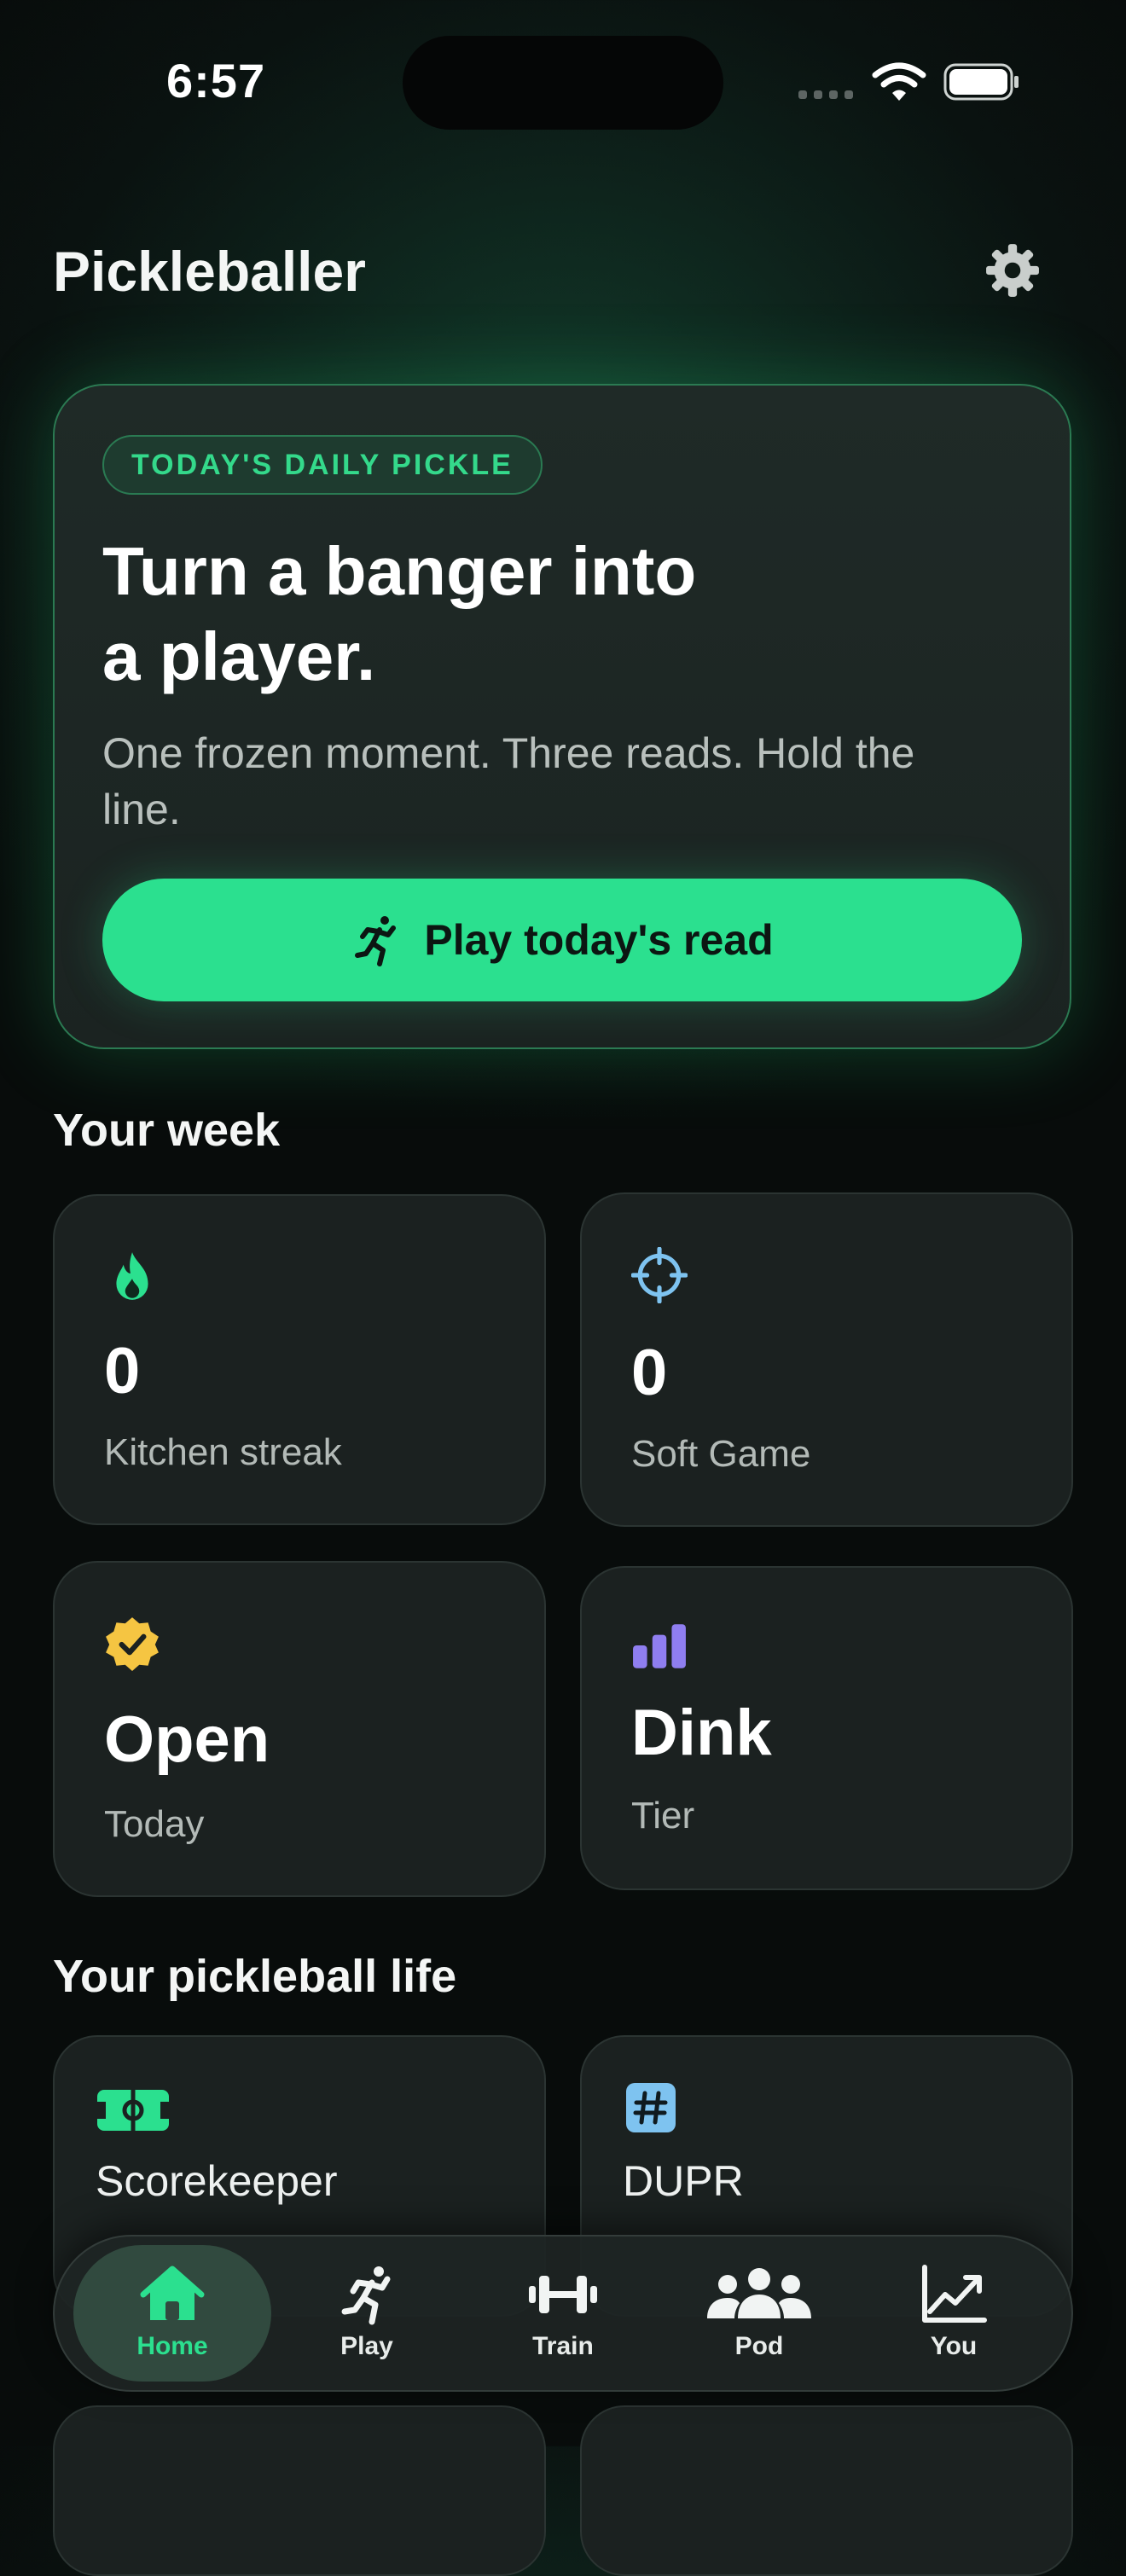 The width and height of the screenshot is (1126, 2576). I want to click on hashtag-icon, so click(651, 2107).